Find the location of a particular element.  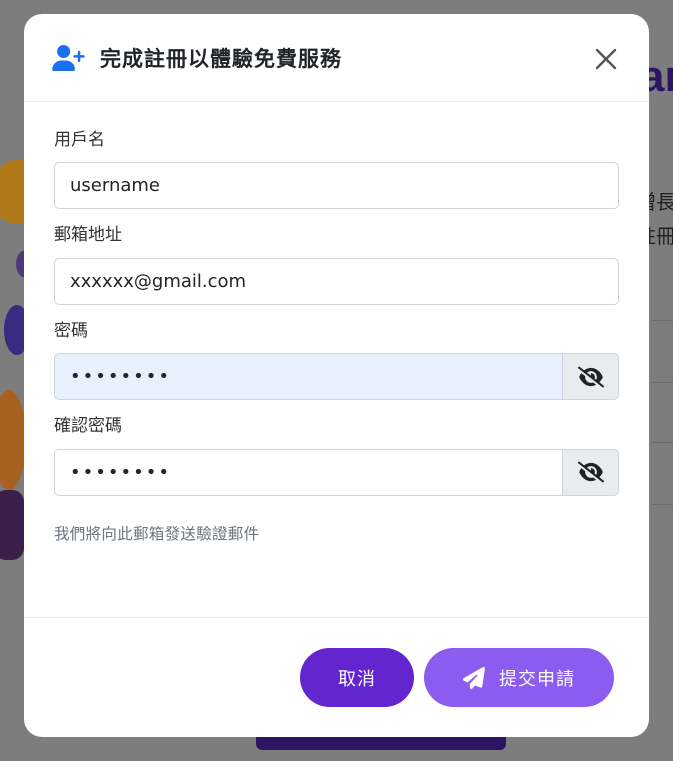

password-value: •••••••• is located at coordinates (120, 377).